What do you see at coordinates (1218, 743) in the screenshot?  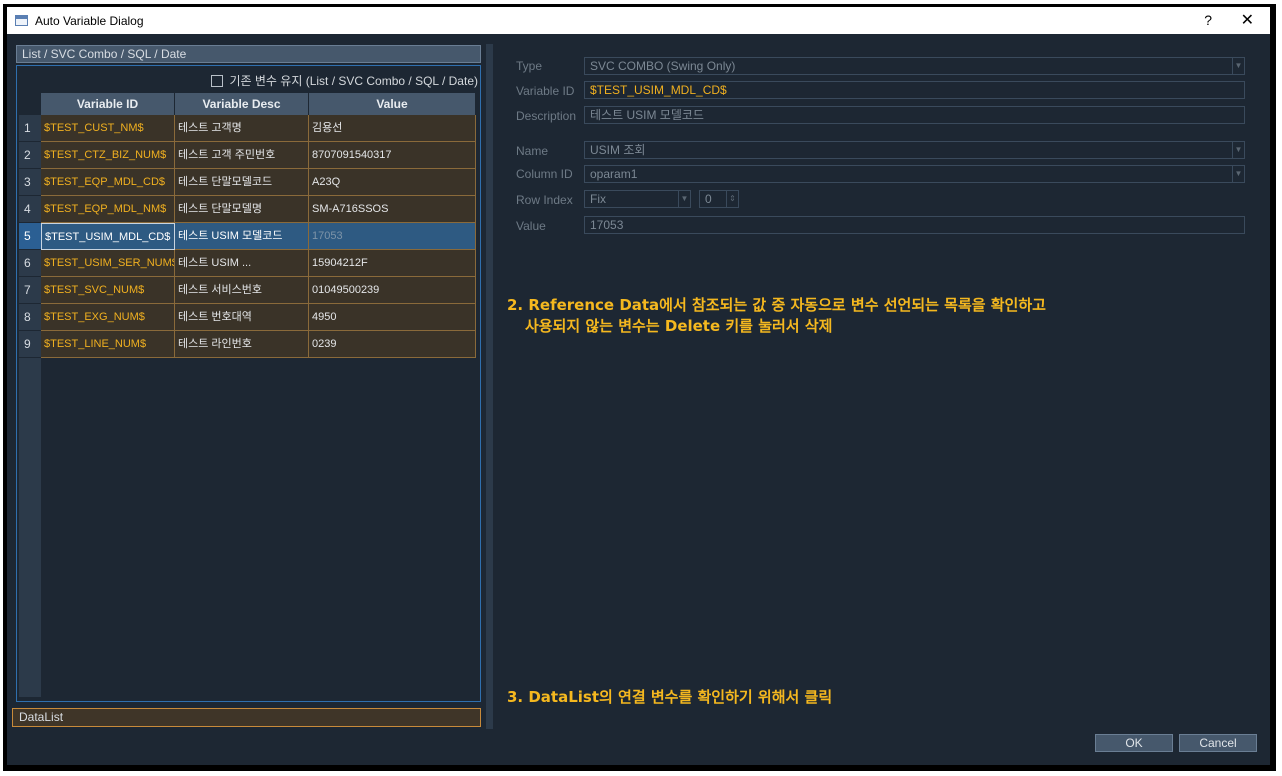 I see `cancel-button: Cancel` at bounding box center [1218, 743].